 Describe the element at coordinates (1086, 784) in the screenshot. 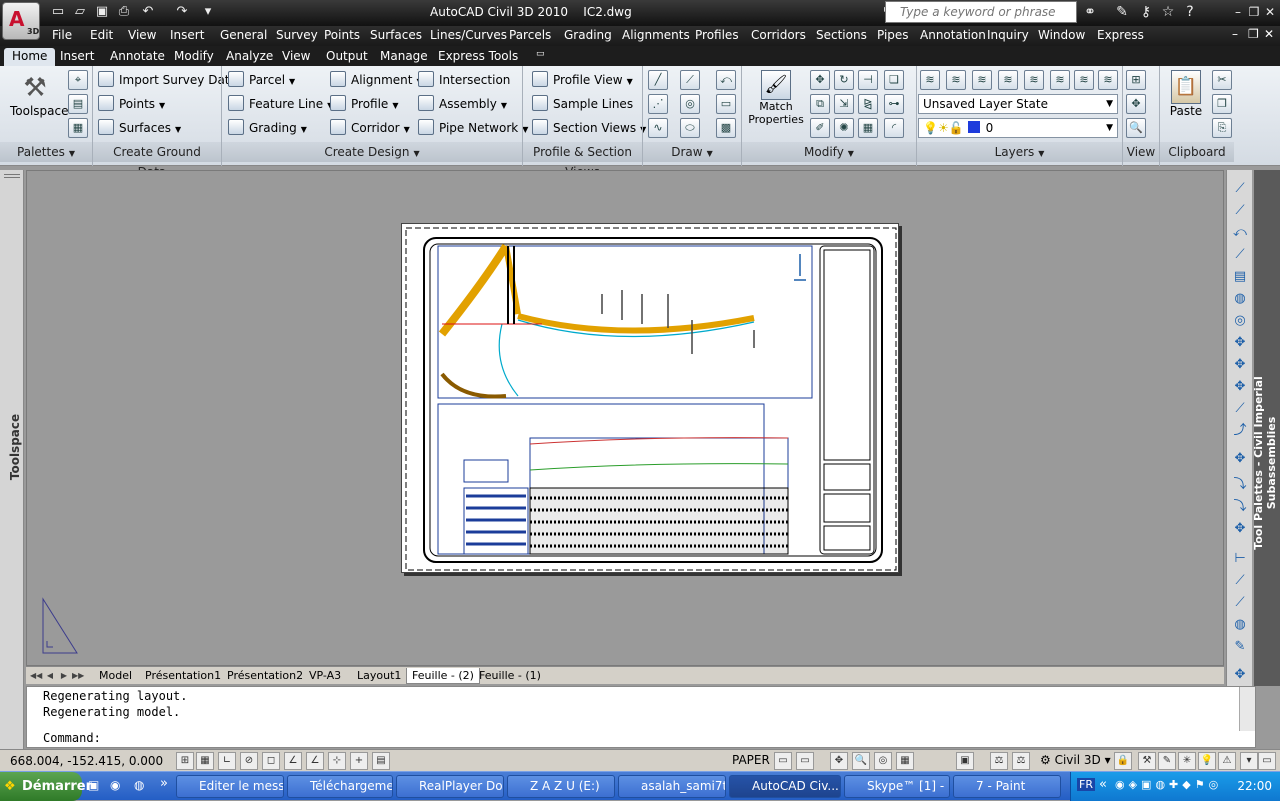

I see `language-indicator: FR` at that location.